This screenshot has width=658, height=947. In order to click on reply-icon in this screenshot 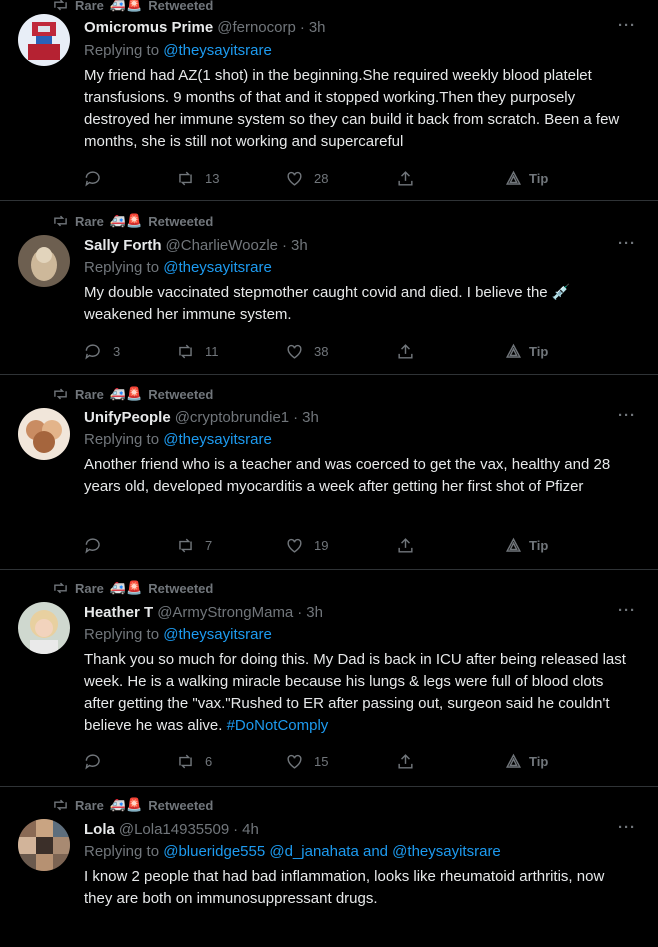, I will do `click(92, 761)`.